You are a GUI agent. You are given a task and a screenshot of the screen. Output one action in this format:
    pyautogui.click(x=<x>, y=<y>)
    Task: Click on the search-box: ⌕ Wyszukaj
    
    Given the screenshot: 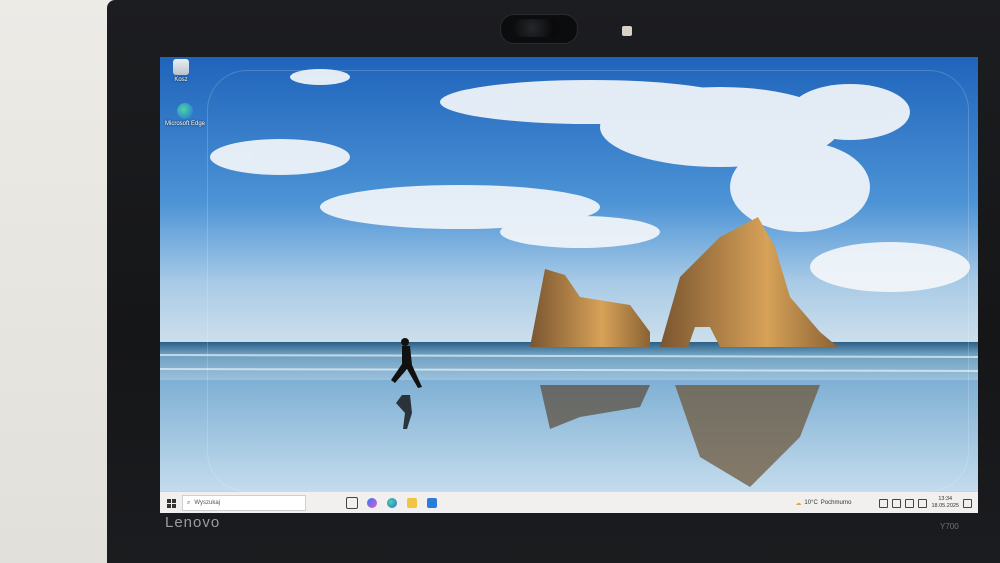 What is the action you would take?
    pyautogui.click(x=244, y=503)
    